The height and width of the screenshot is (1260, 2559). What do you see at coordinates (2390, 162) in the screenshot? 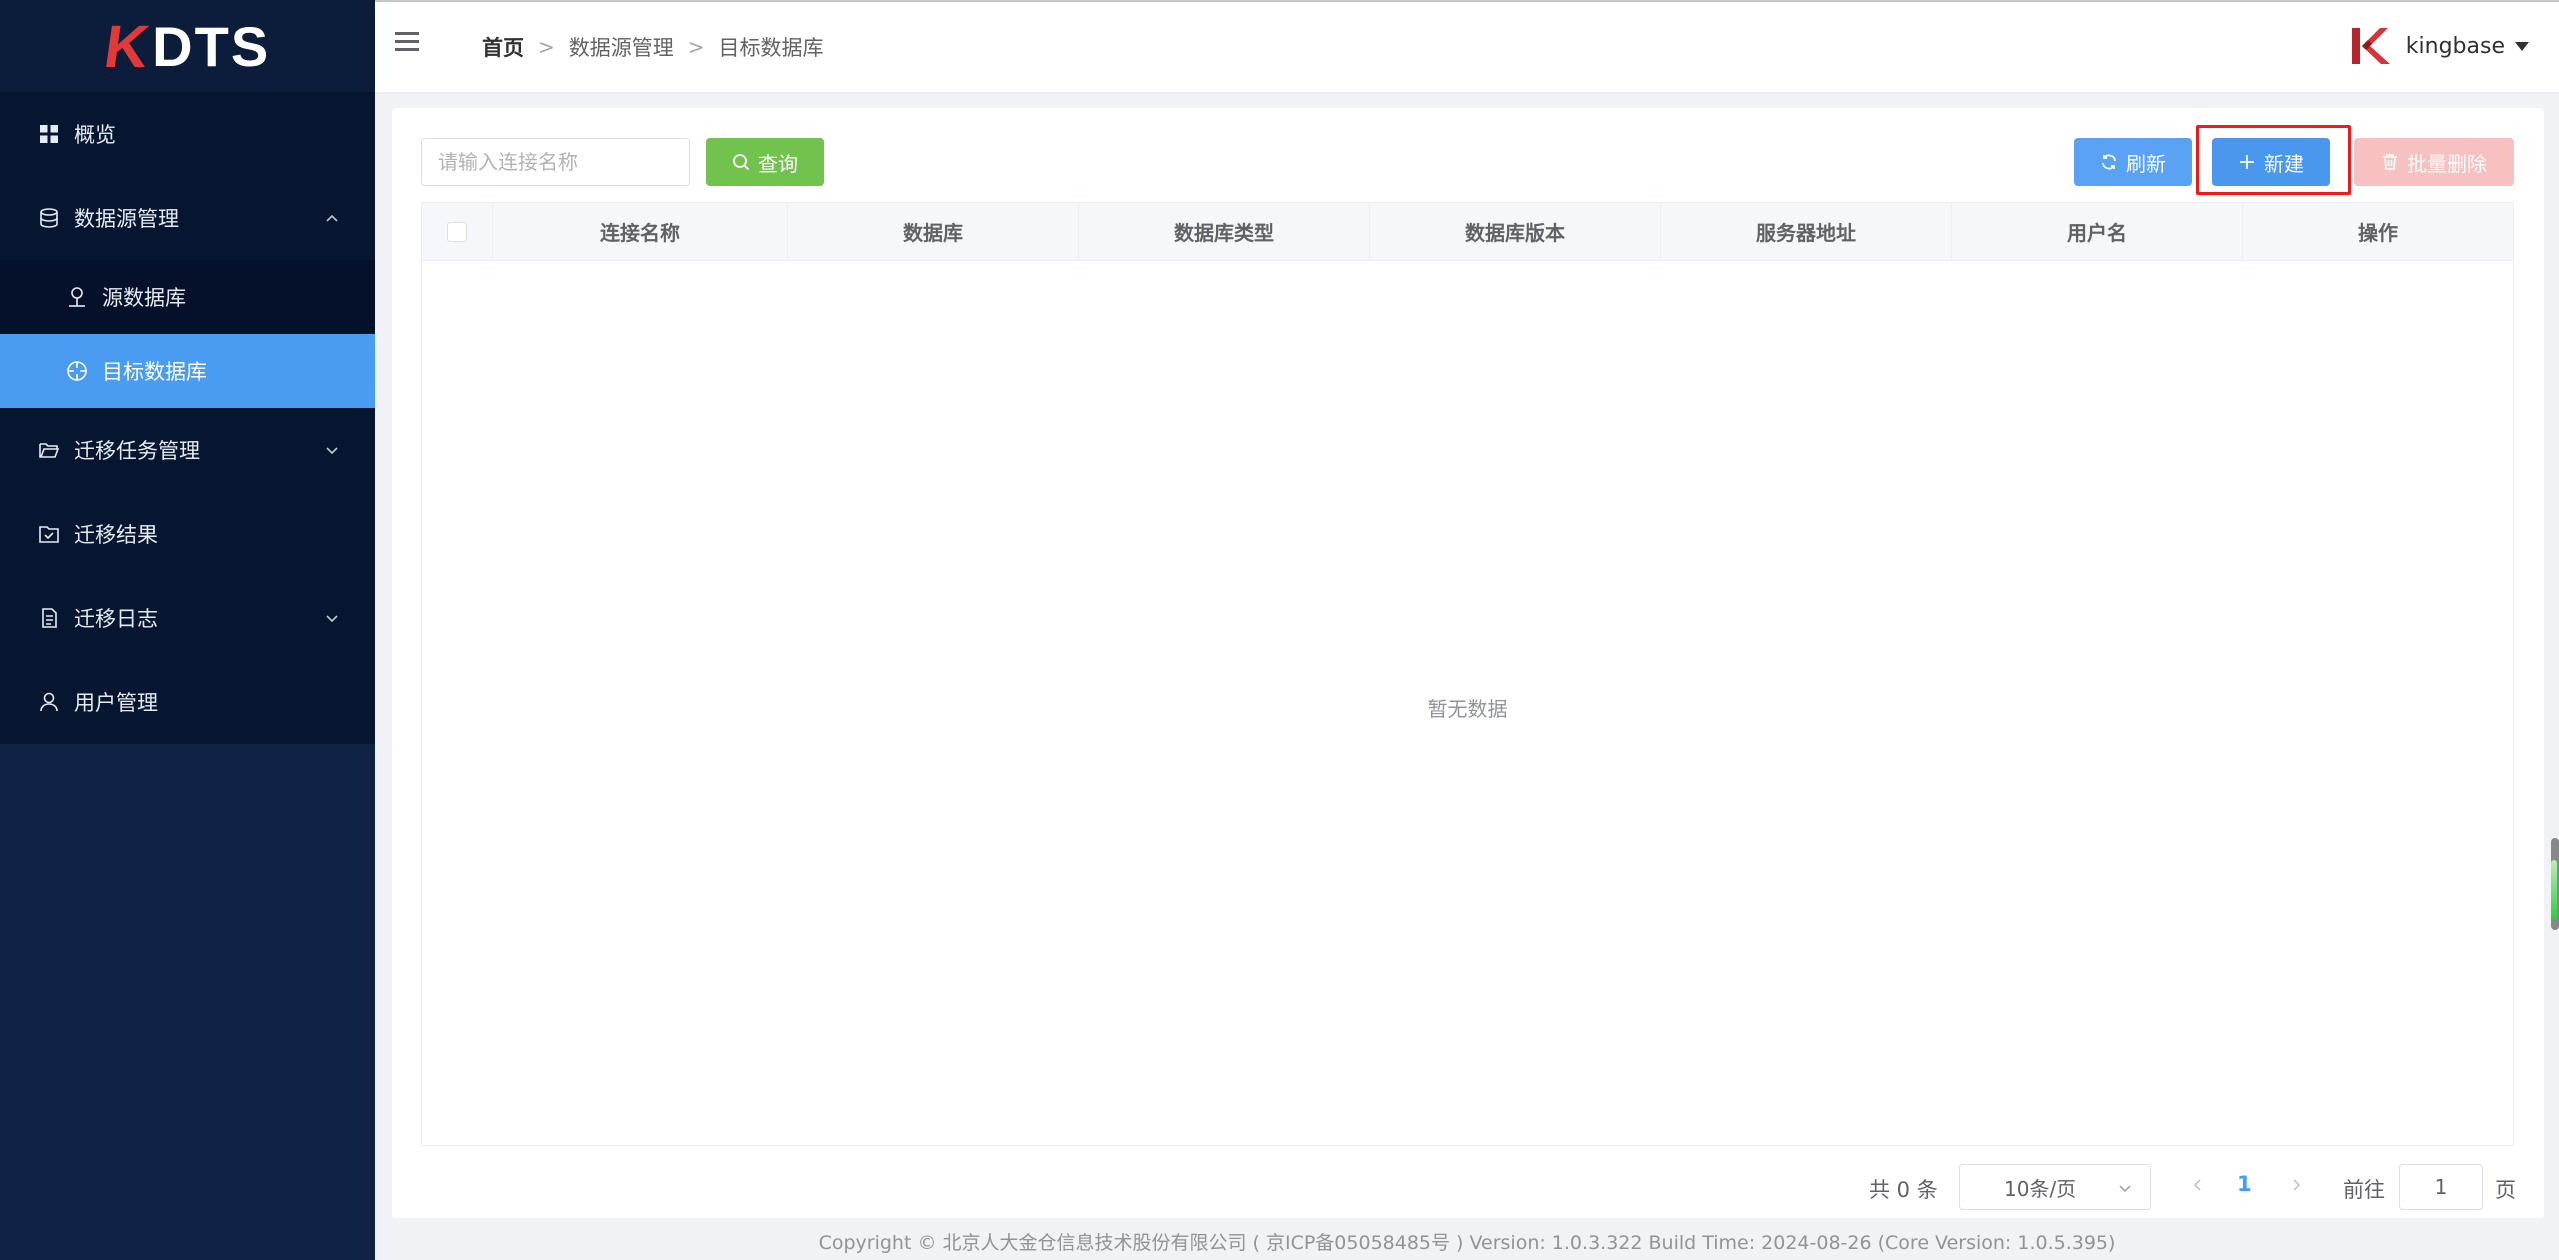
I see `trash-icon` at bounding box center [2390, 162].